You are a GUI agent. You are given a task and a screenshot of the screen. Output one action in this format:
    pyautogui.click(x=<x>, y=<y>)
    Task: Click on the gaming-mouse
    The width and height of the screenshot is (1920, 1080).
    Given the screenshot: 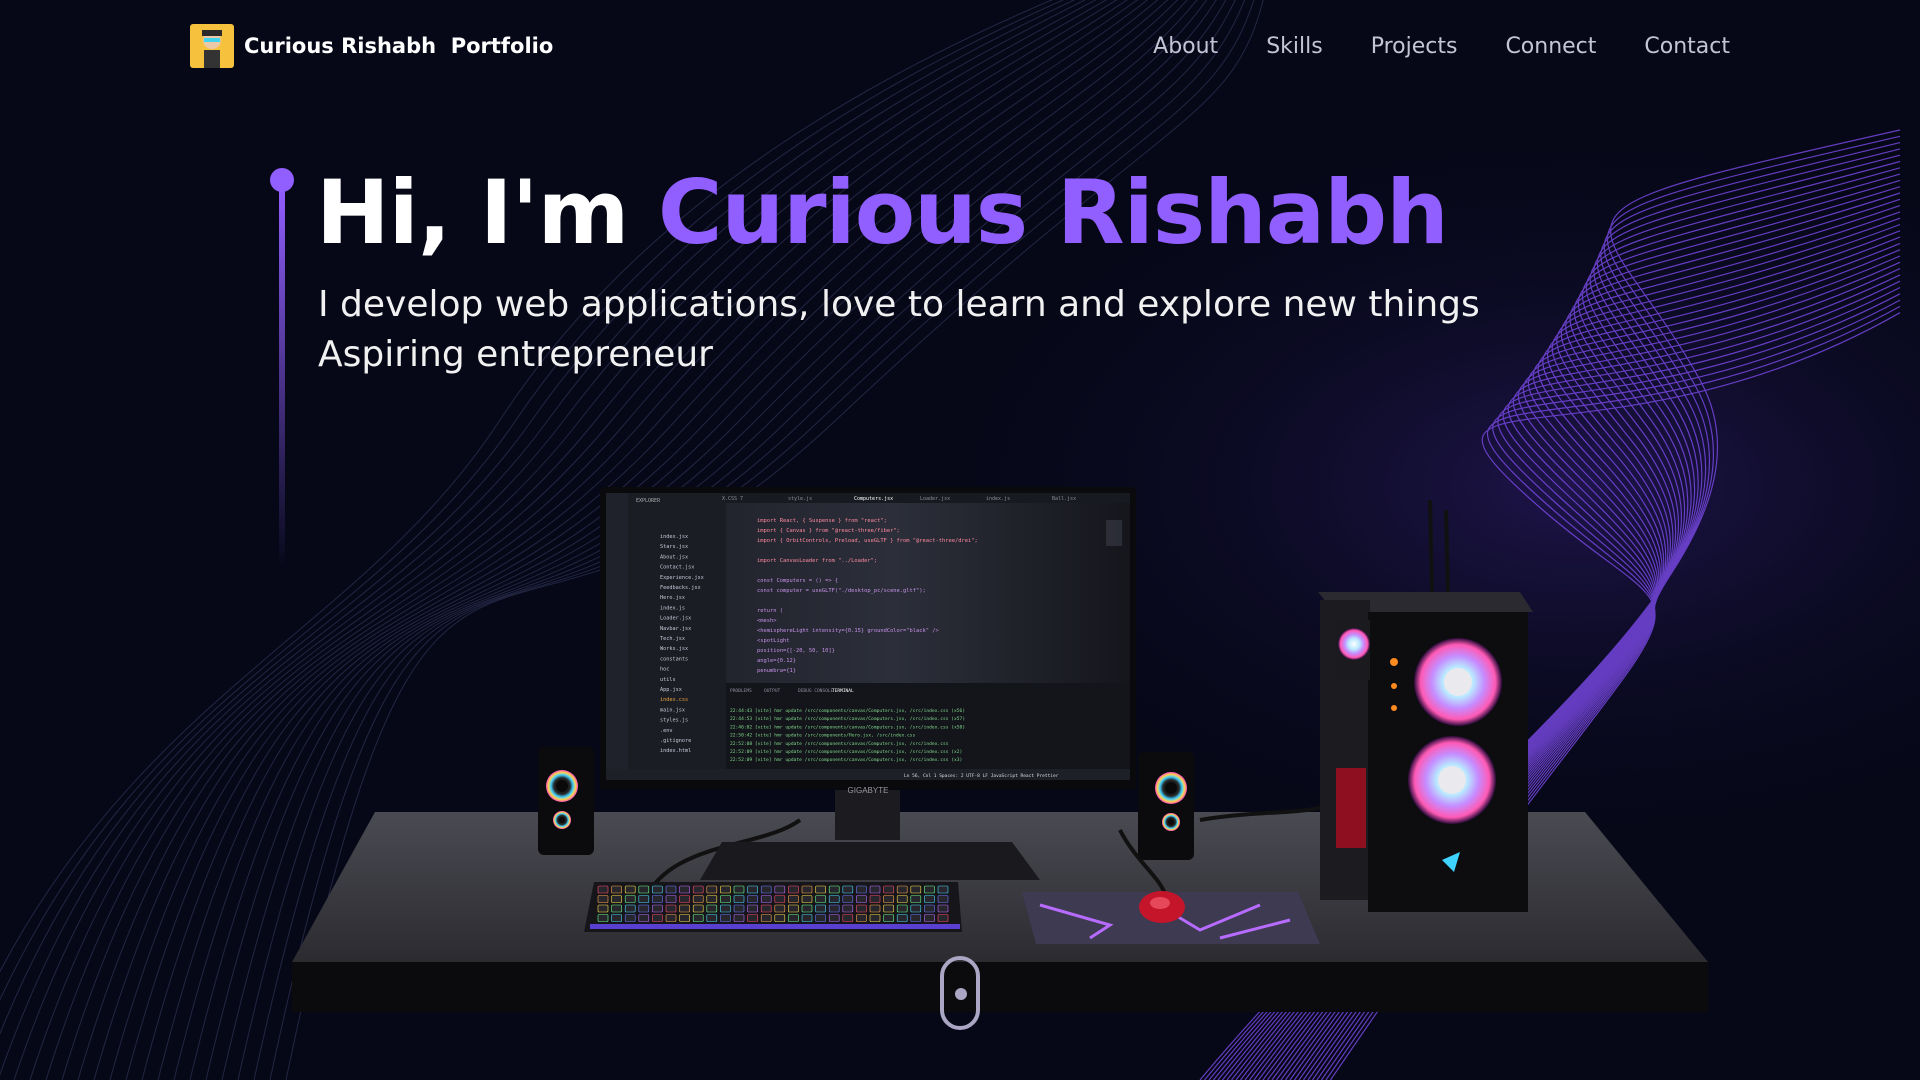 What is the action you would take?
    pyautogui.click(x=1162, y=907)
    